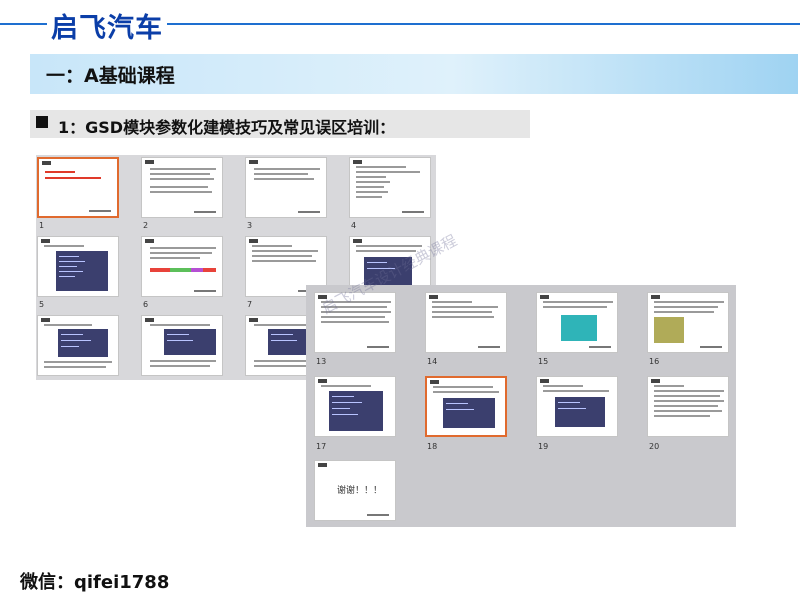 The image size is (800, 600). I want to click on slide-number: 18, so click(432, 446).